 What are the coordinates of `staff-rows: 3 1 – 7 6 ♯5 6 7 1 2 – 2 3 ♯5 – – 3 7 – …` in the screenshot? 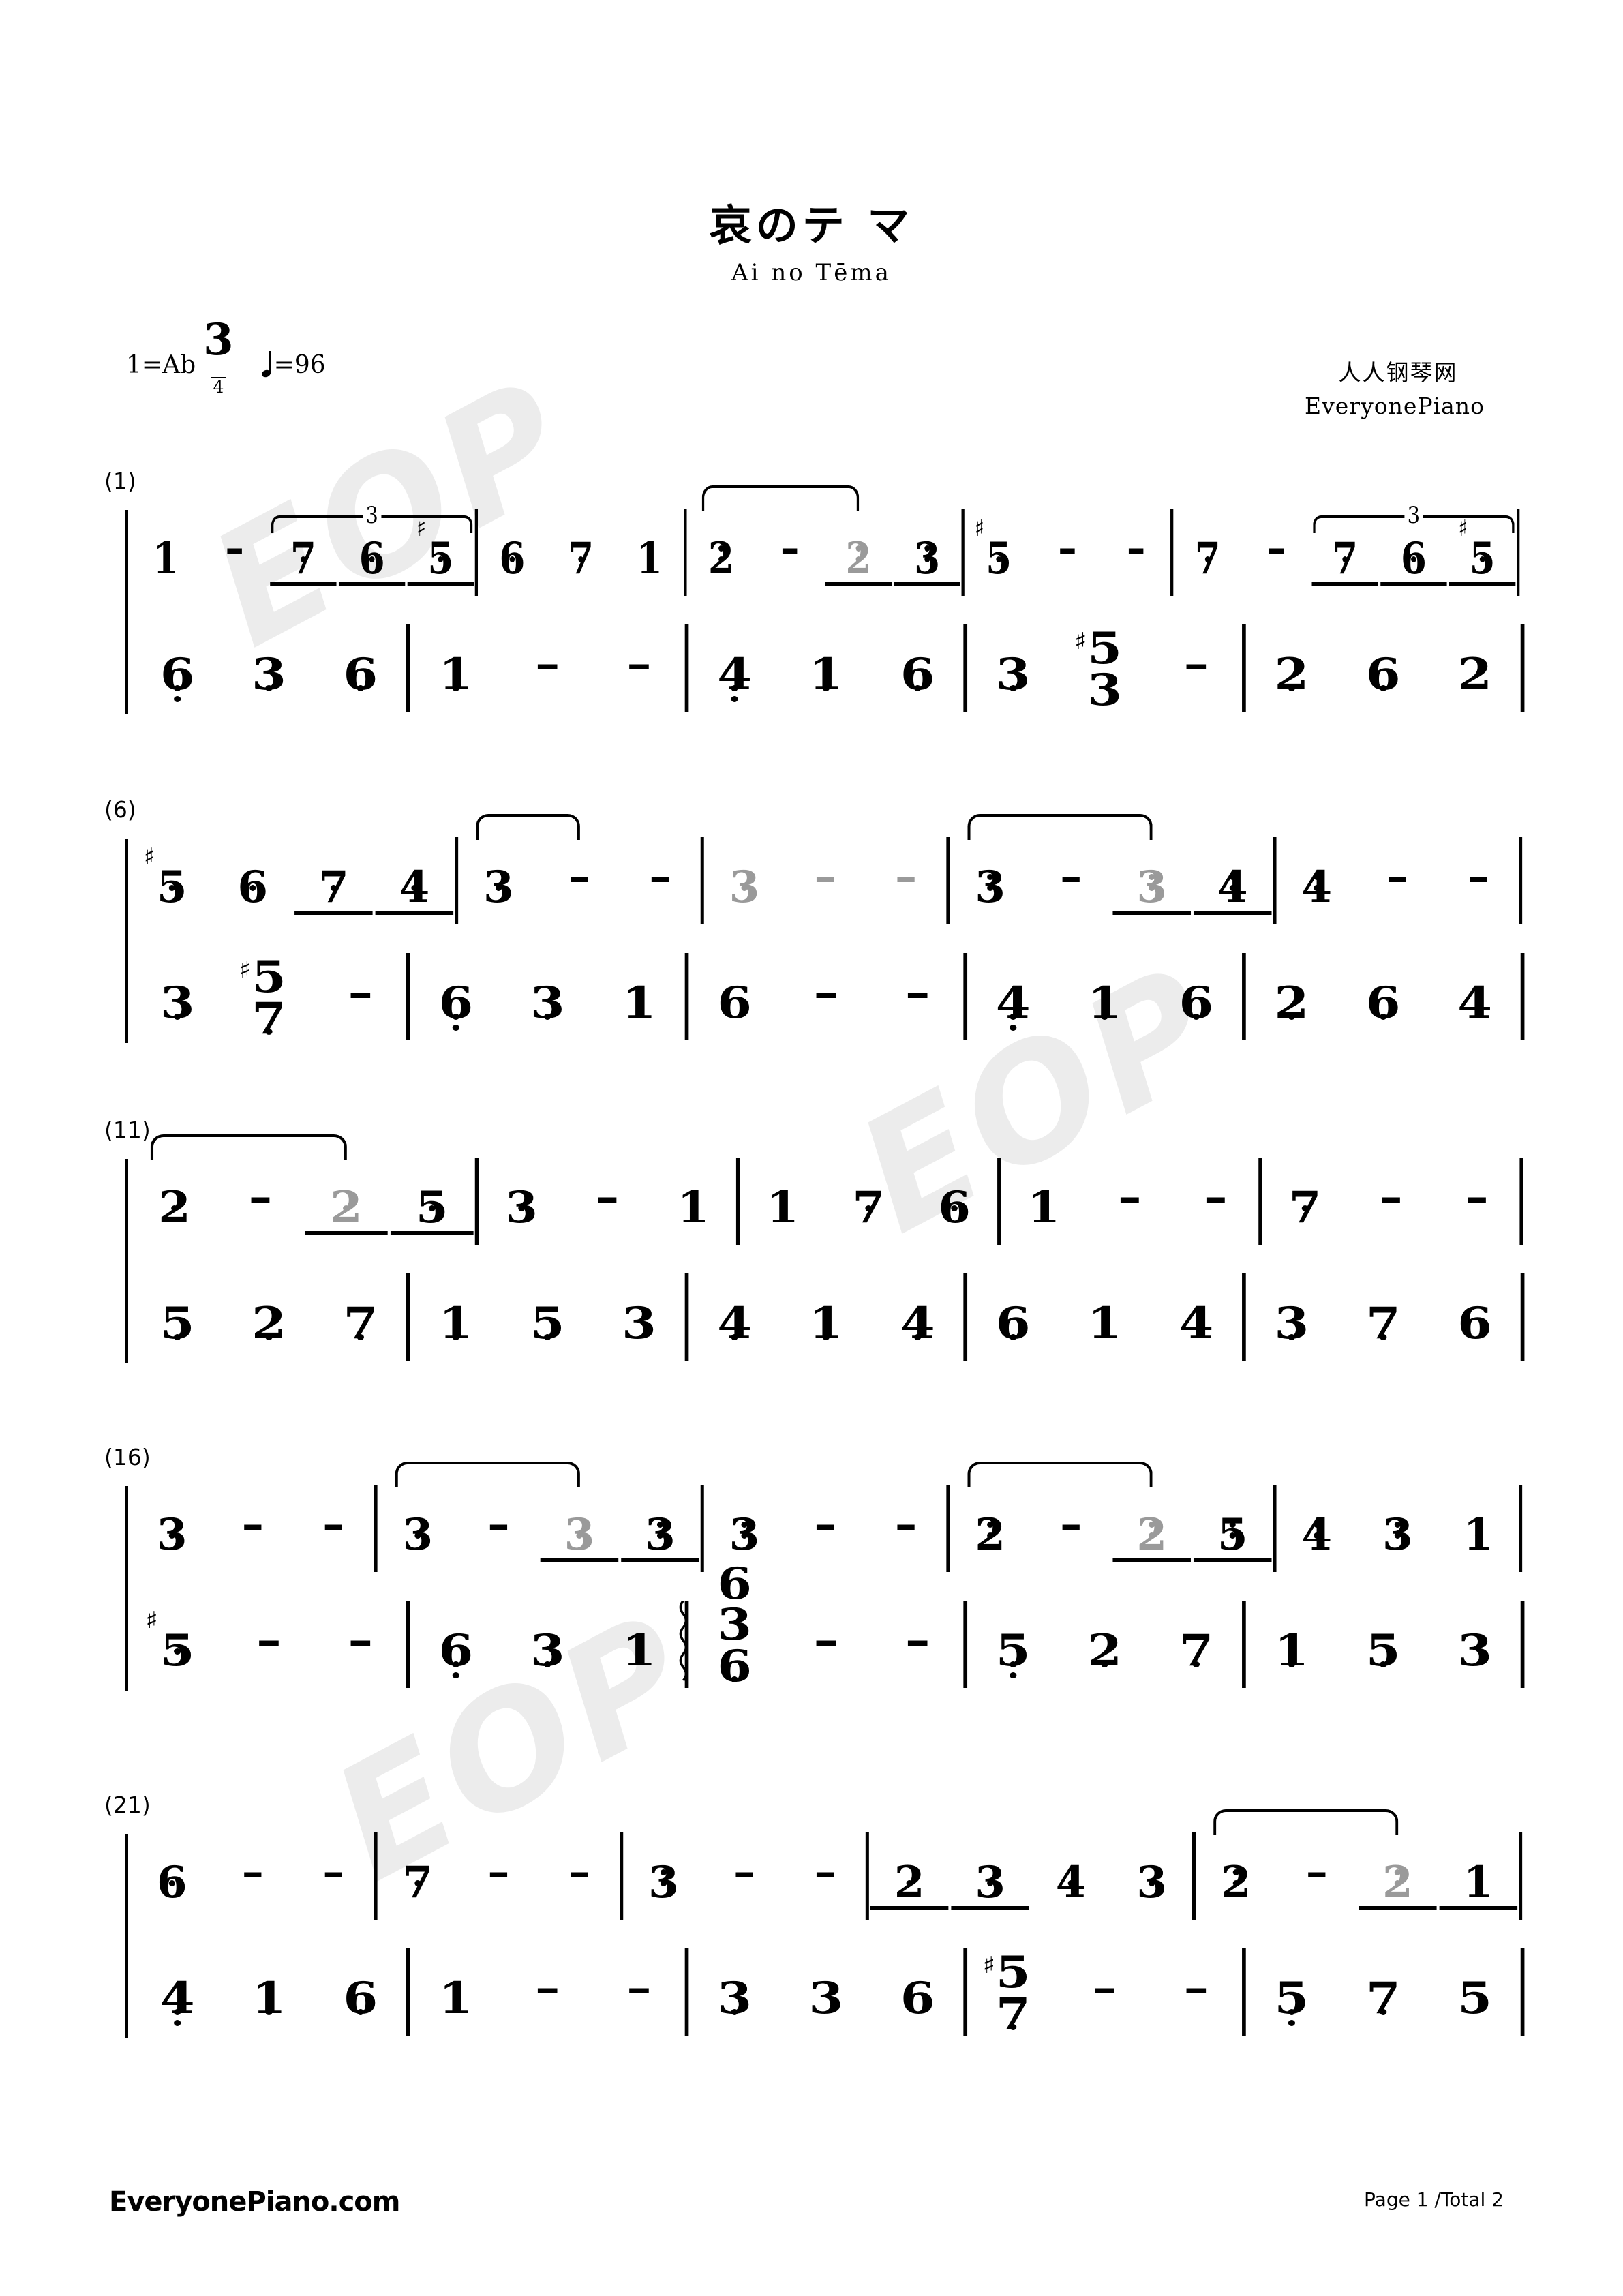 It's located at (828, 596).